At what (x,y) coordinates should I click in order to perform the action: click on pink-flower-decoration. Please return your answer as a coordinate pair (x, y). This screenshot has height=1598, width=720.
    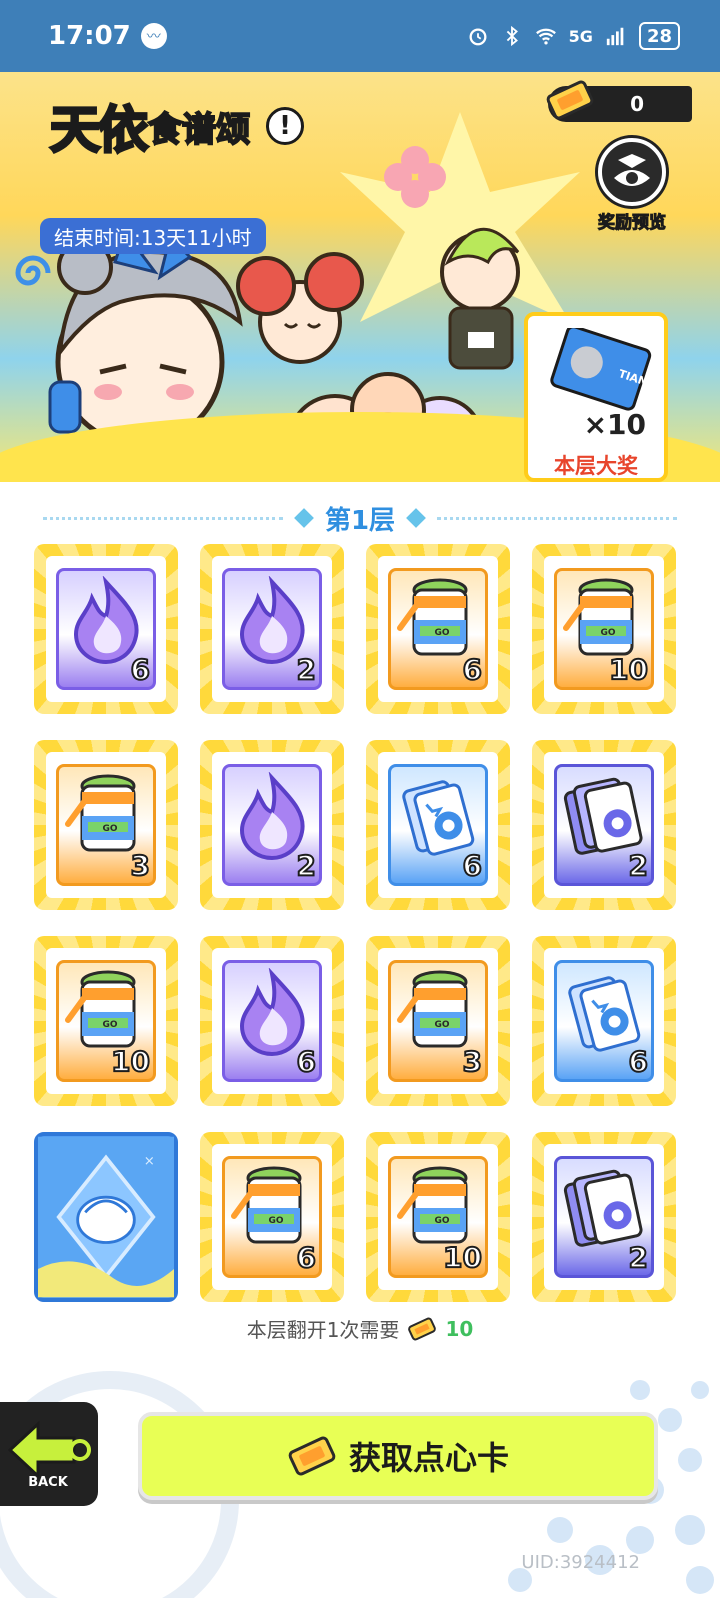
    Looking at the image, I should click on (415, 177).